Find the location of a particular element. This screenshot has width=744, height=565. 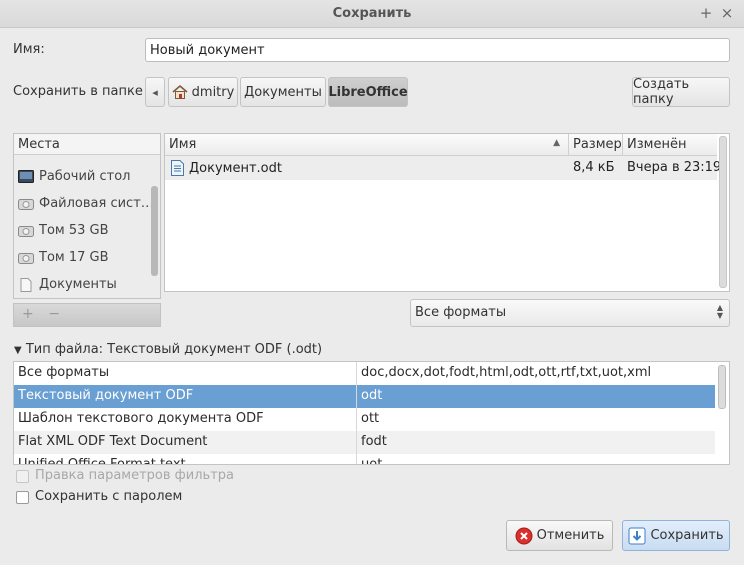

format-select-value: Все форматы is located at coordinates (461, 312).